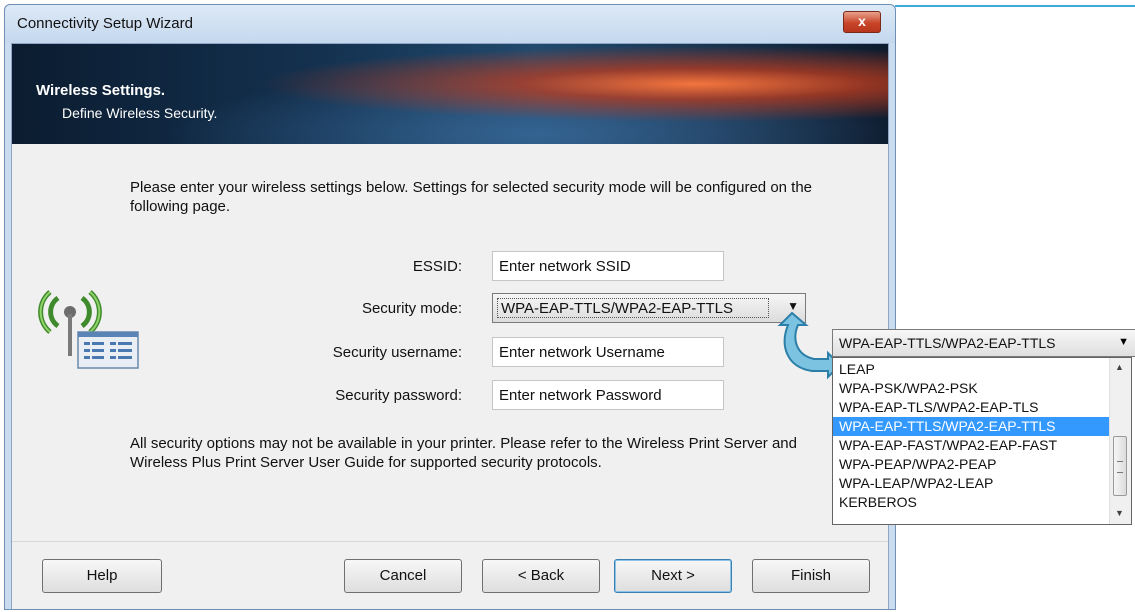 Image resolution: width=1135 pixels, height=612 pixels. I want to click on security-mode-dropdown-preview: WPA-EAP-TTLS/WPA2-EAP-TTLS ▼, so click(983, 343).